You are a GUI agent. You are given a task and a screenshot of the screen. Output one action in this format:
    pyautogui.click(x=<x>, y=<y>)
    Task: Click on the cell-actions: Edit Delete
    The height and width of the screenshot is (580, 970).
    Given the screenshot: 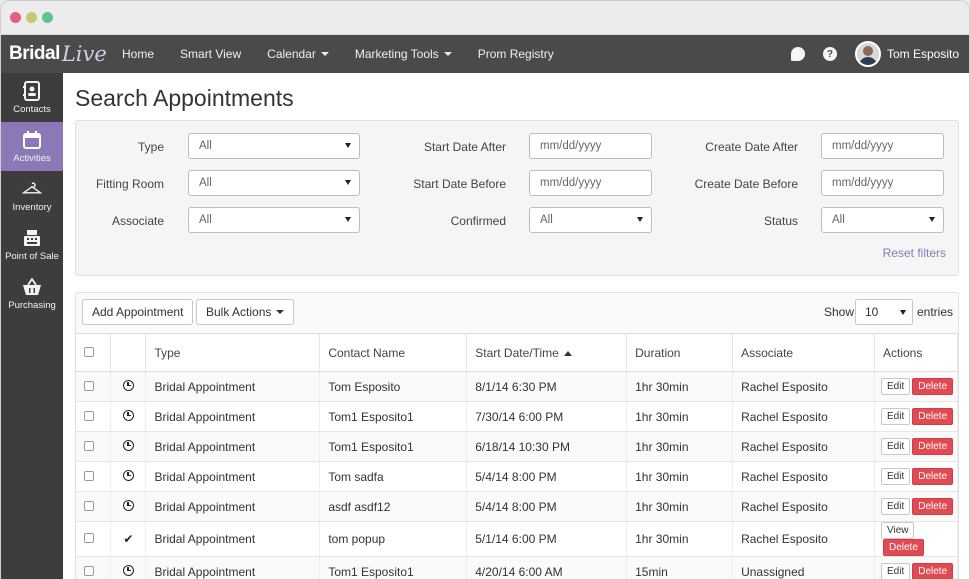 What is the action you would take?
    pyautogui.click(x=916, y=567)
    